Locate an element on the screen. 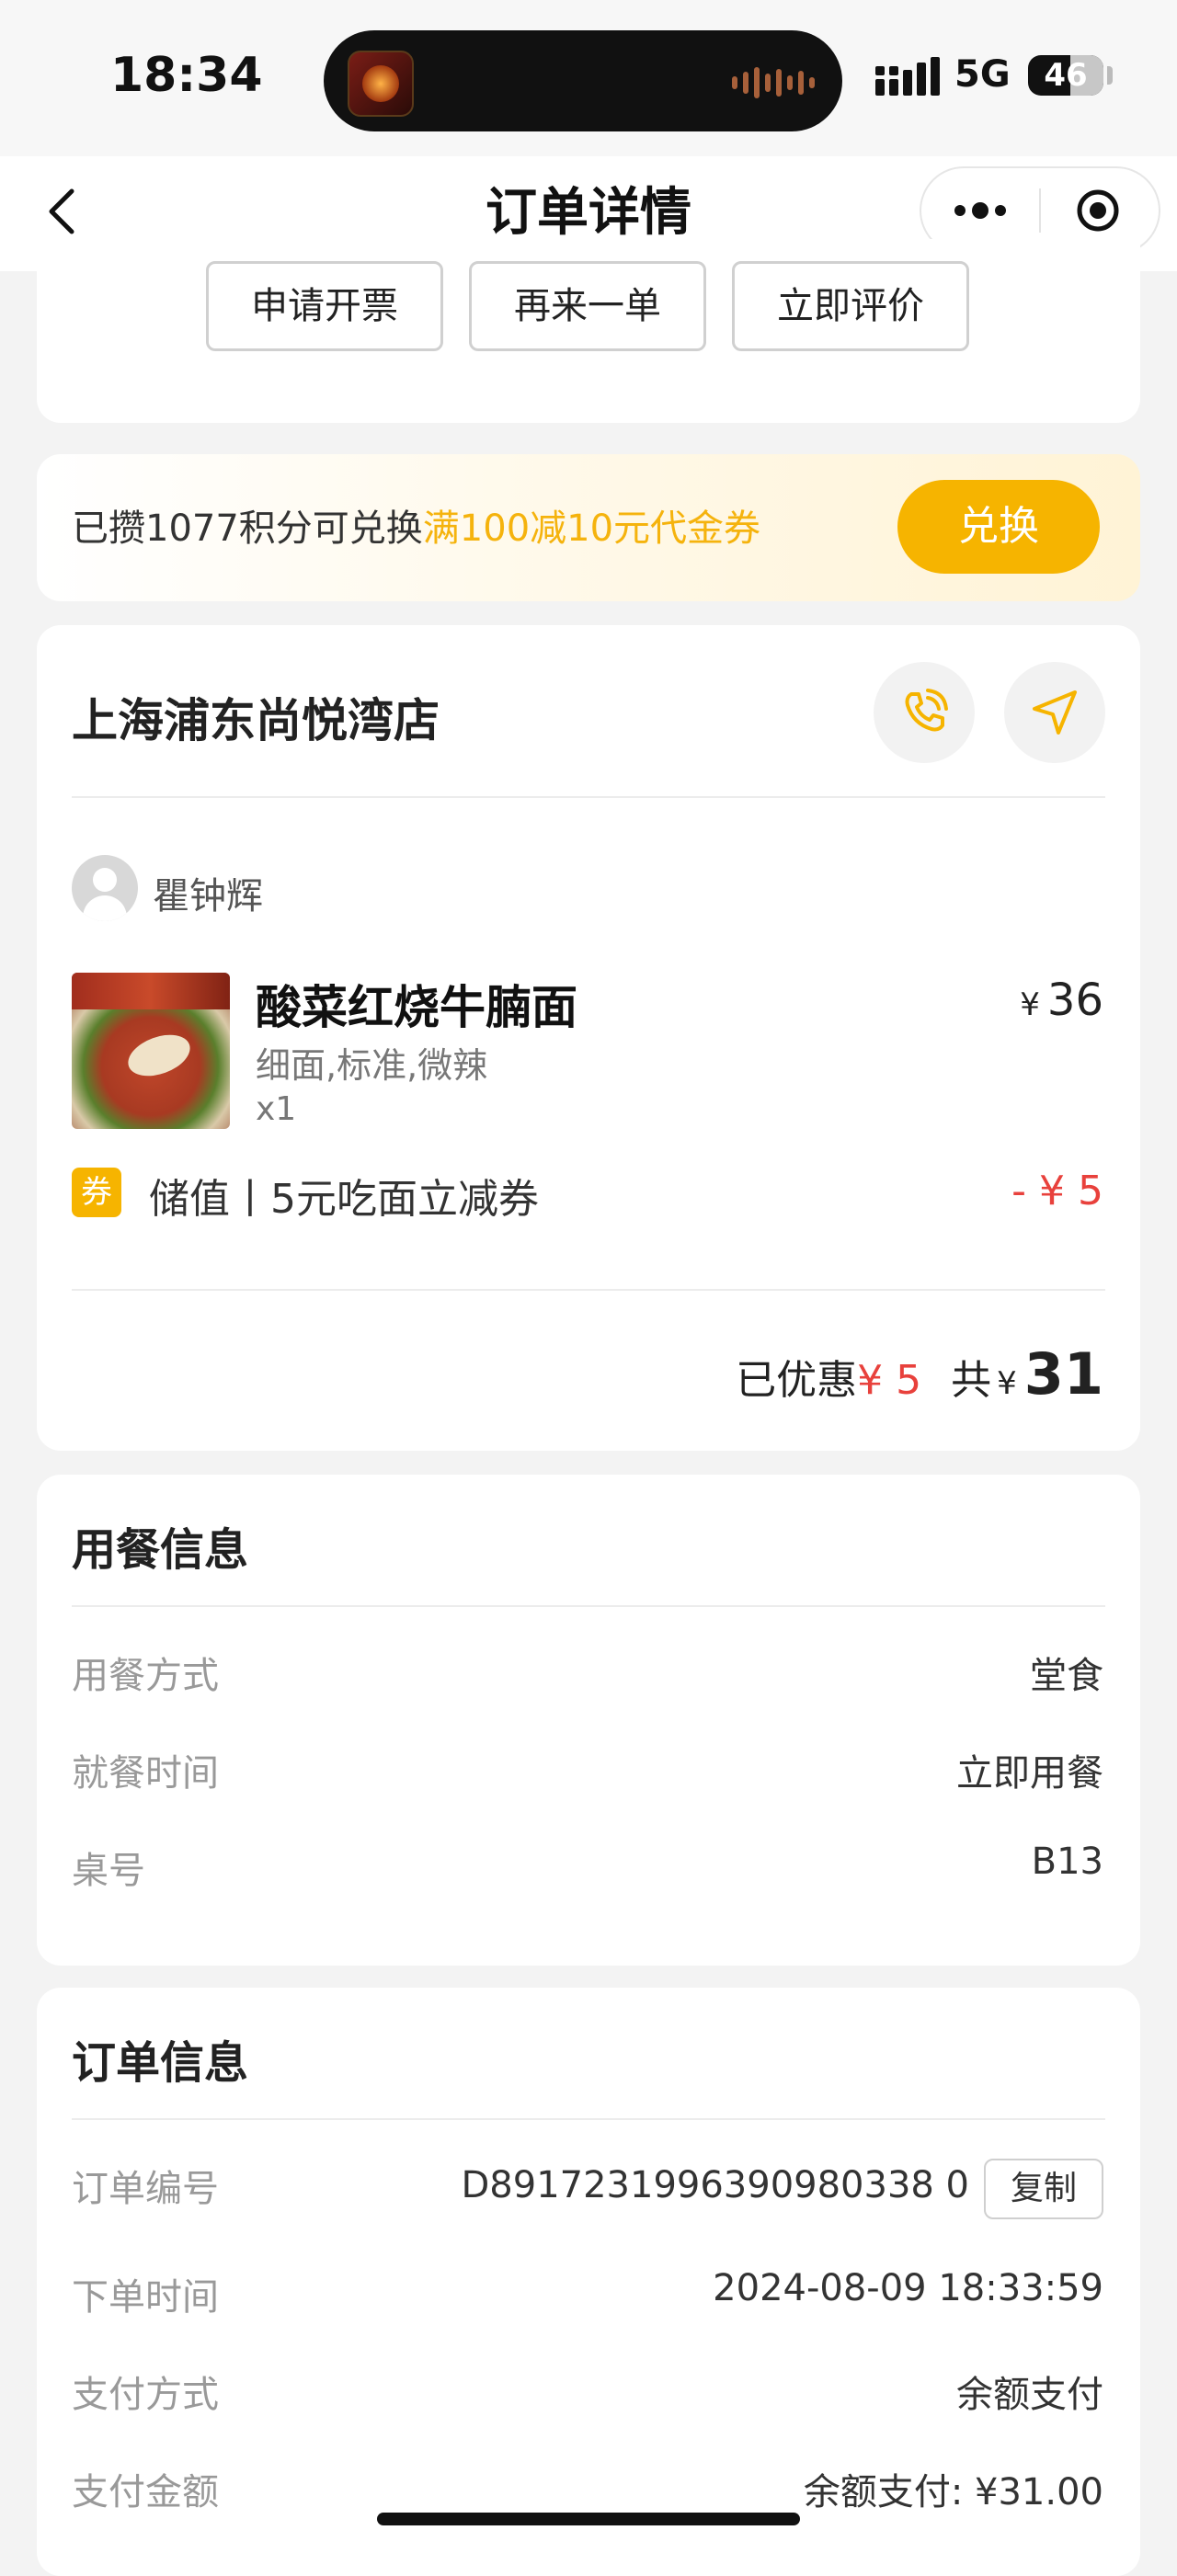 The width and height of the screenshot is (1177, 2576). target-icon is located at coordinates (1098, 210).